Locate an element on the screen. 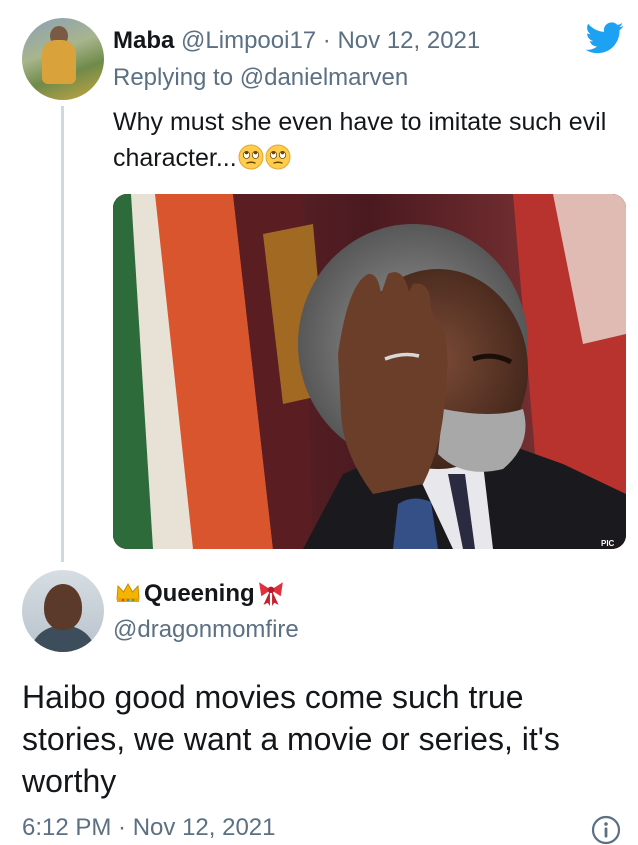 The height and width of the screenshot is (845, 638). replying-to-line: Replying to @danielmarven is located at coordinates (260, 78).